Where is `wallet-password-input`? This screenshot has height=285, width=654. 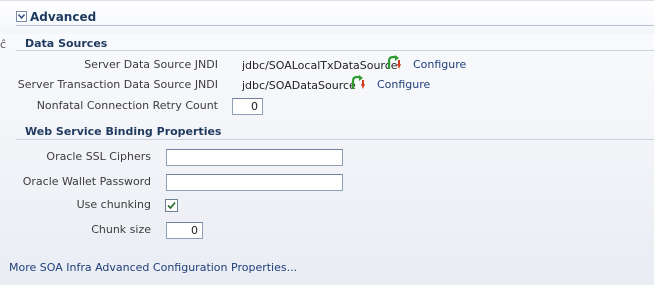
wallet-password-input is located at coordinates (254, 182).